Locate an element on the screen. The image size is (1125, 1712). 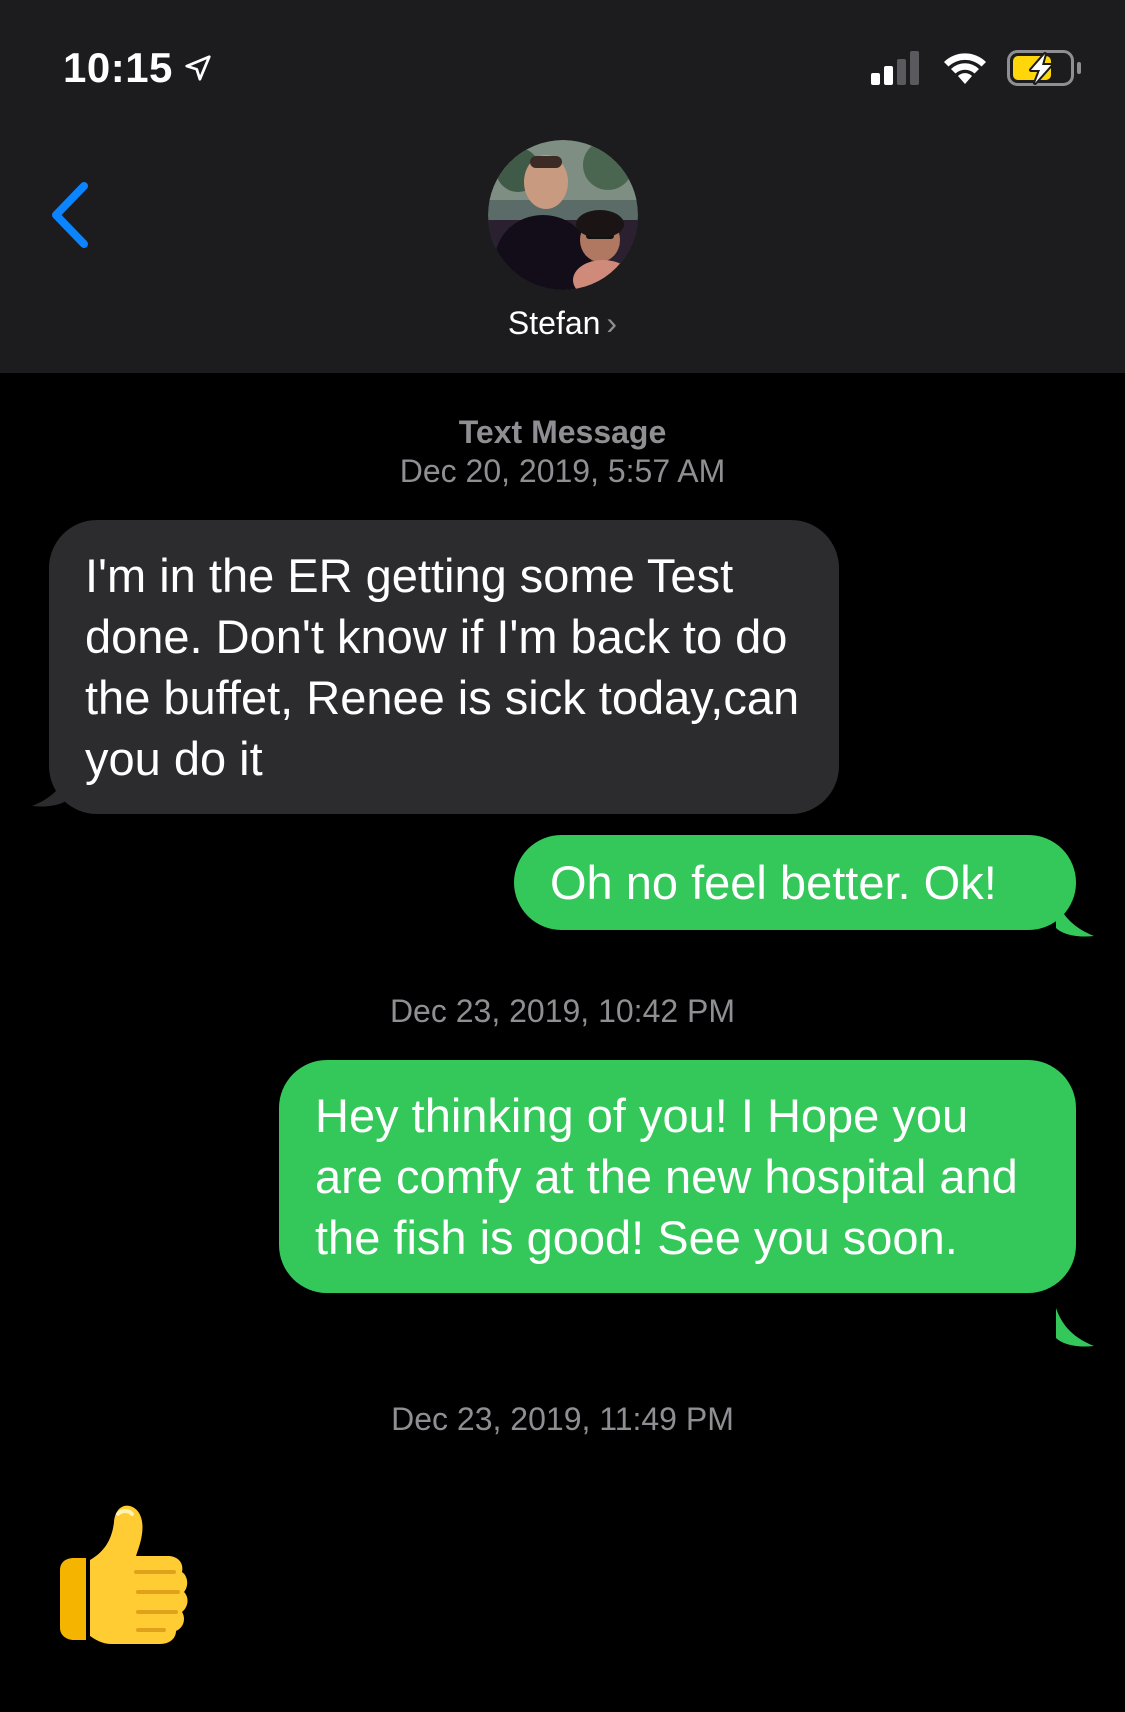
battery-charging-icon is located at coordinates (1044, 68).